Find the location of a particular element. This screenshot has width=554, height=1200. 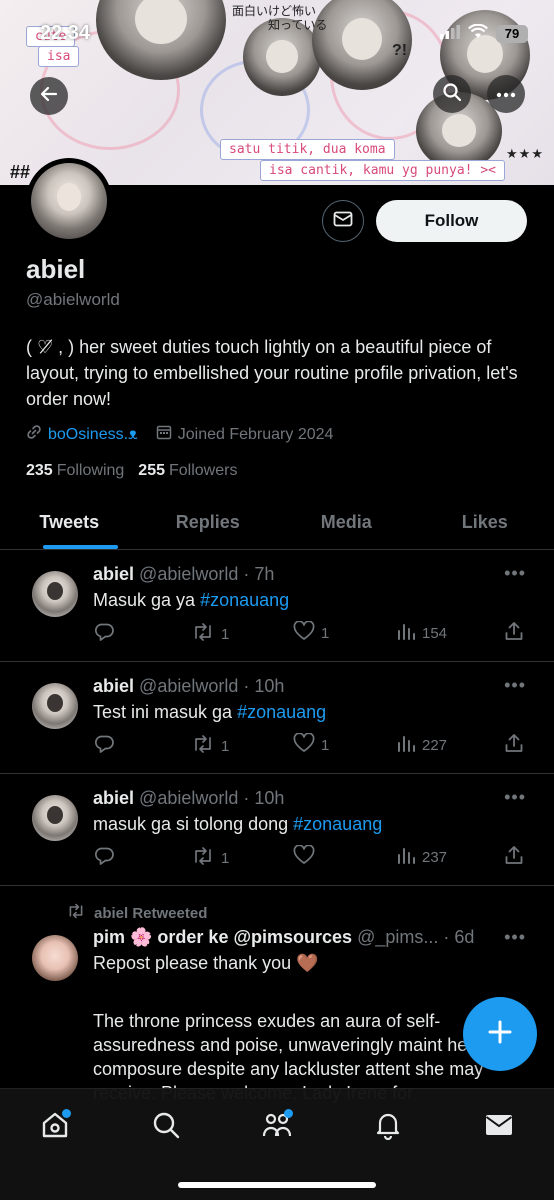

retweet-label: abiel Retweeted is located at coordinates (136, 913).